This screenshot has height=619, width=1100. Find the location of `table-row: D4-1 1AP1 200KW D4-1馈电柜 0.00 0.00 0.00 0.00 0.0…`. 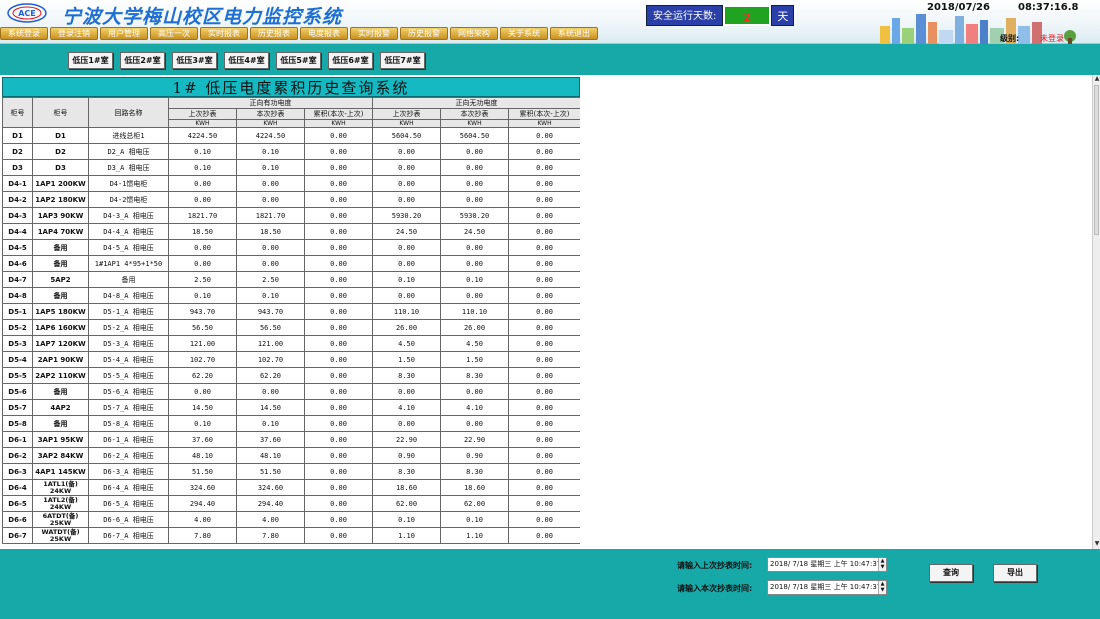

table-row: D4-1 1AP1 200KW D4-1馈电柜 0.00 0.00 0.00 0.00 0.0… is located at coordinates (291, 183).